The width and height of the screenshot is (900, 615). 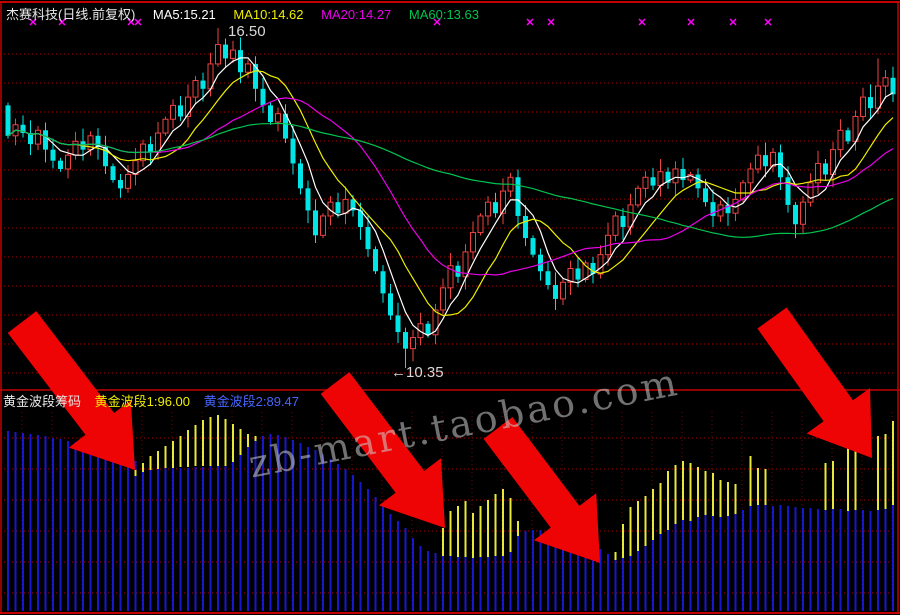 What do you see at coordinates (247, 31) in the screenshot?
I see `high-annotation: 16.50` at bounding box center [247, 31].